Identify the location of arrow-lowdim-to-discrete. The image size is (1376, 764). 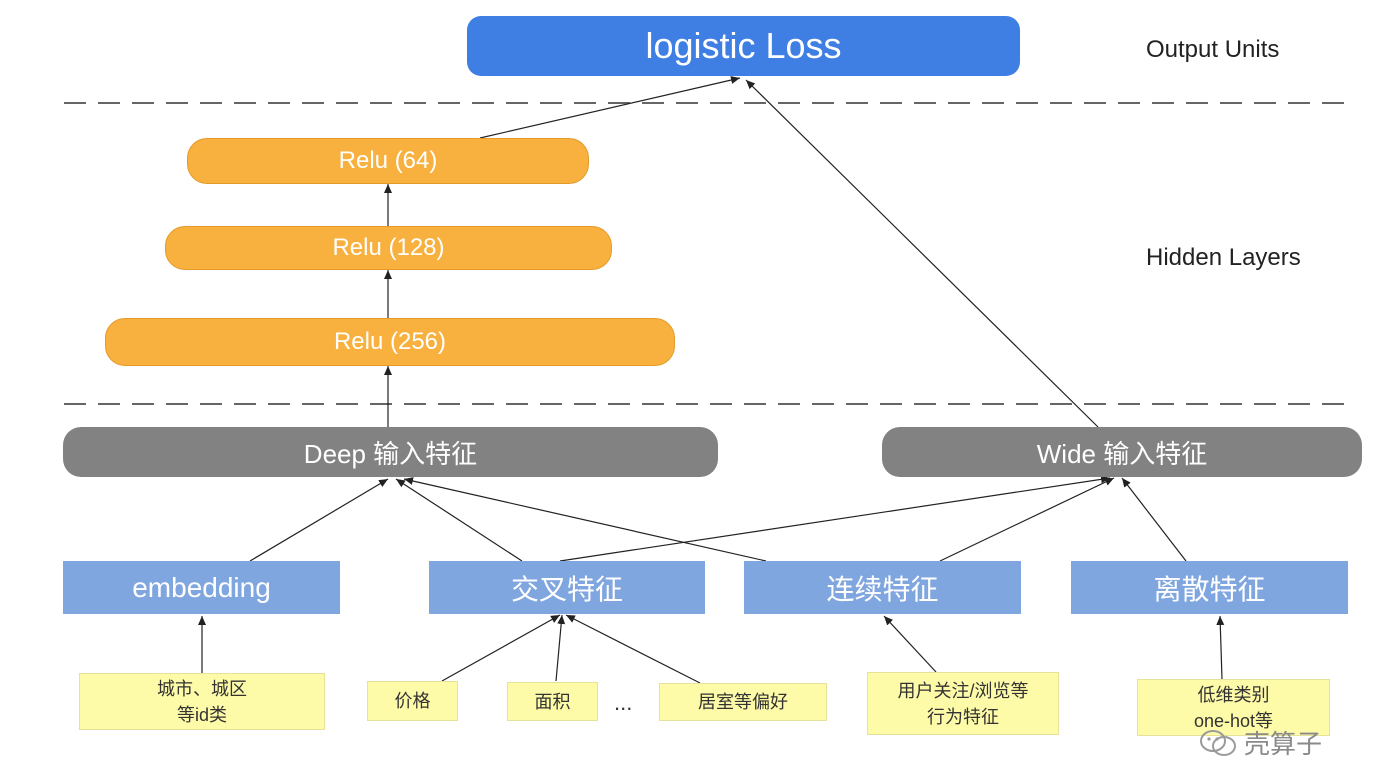
(1220, 647).